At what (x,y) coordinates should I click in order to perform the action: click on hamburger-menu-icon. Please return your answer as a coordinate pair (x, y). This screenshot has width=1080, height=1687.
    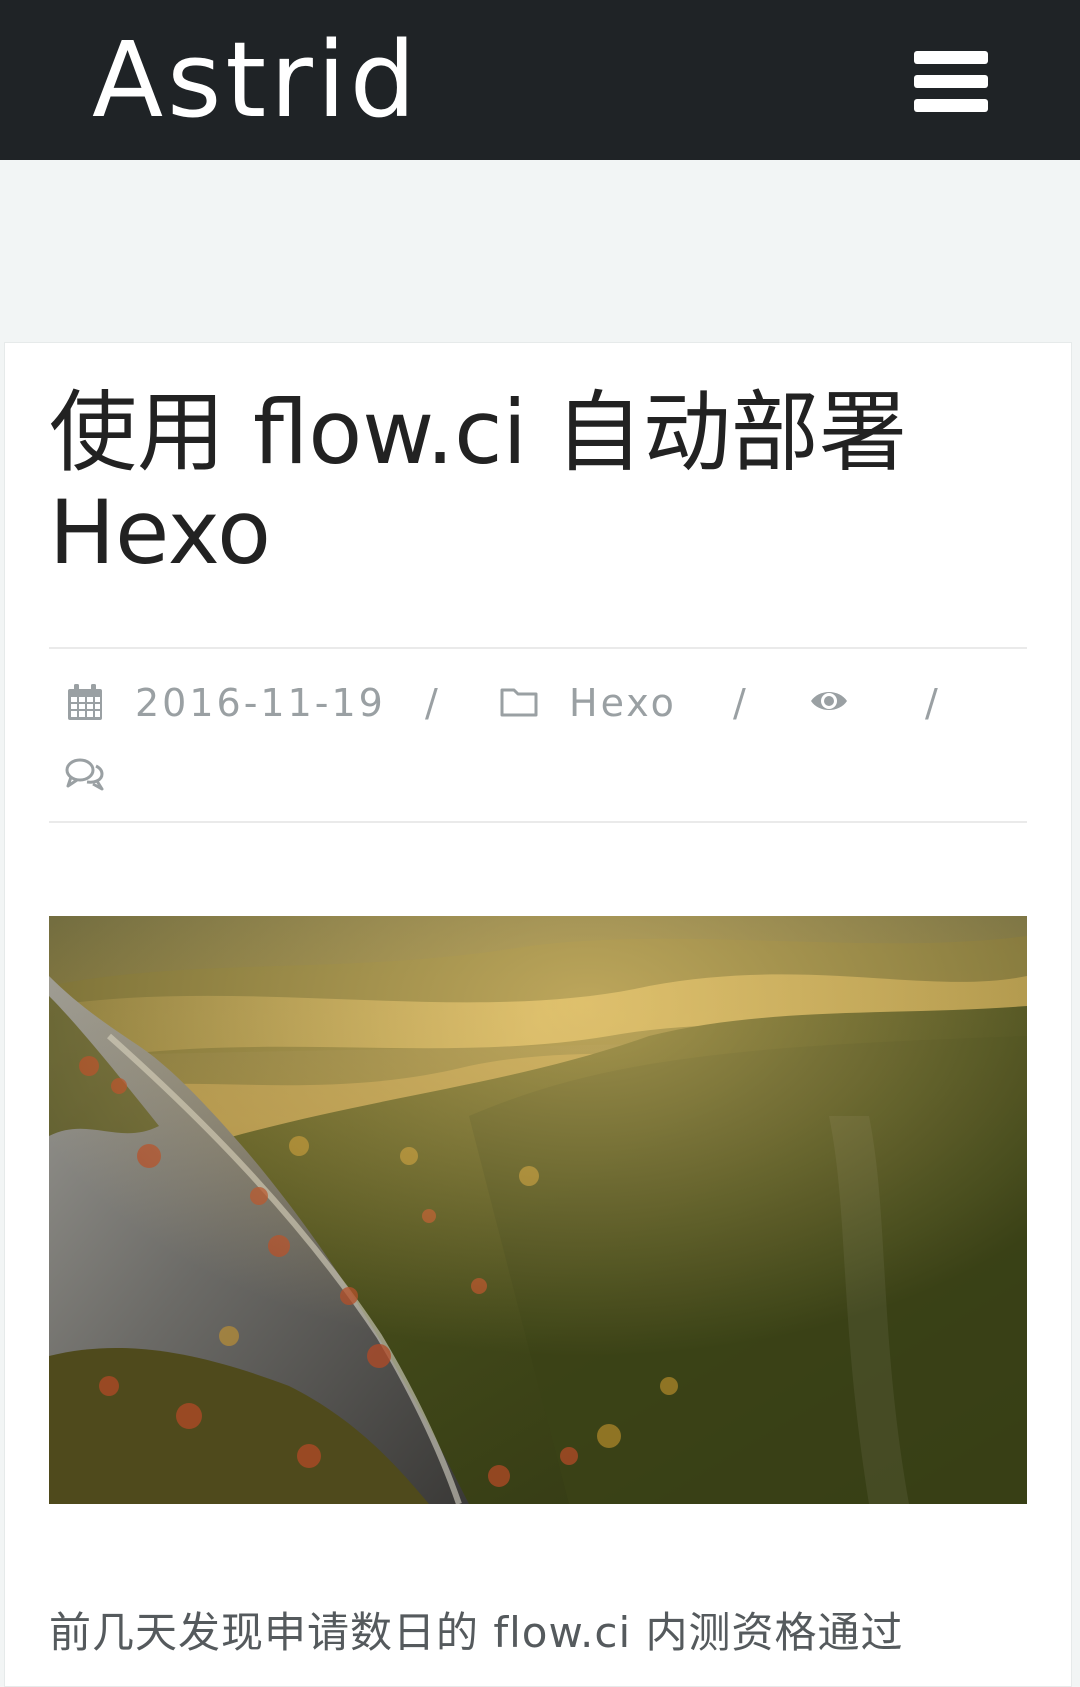
    Looking at the image, I should click on (951, 82).